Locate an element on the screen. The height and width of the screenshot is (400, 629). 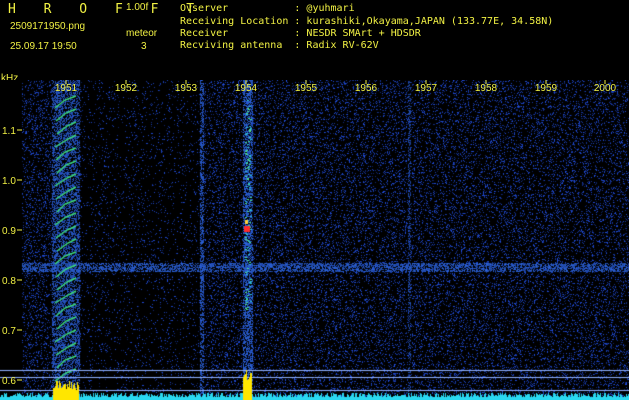
image-filename: 2509171950.png is located at coordinates (48, 26).